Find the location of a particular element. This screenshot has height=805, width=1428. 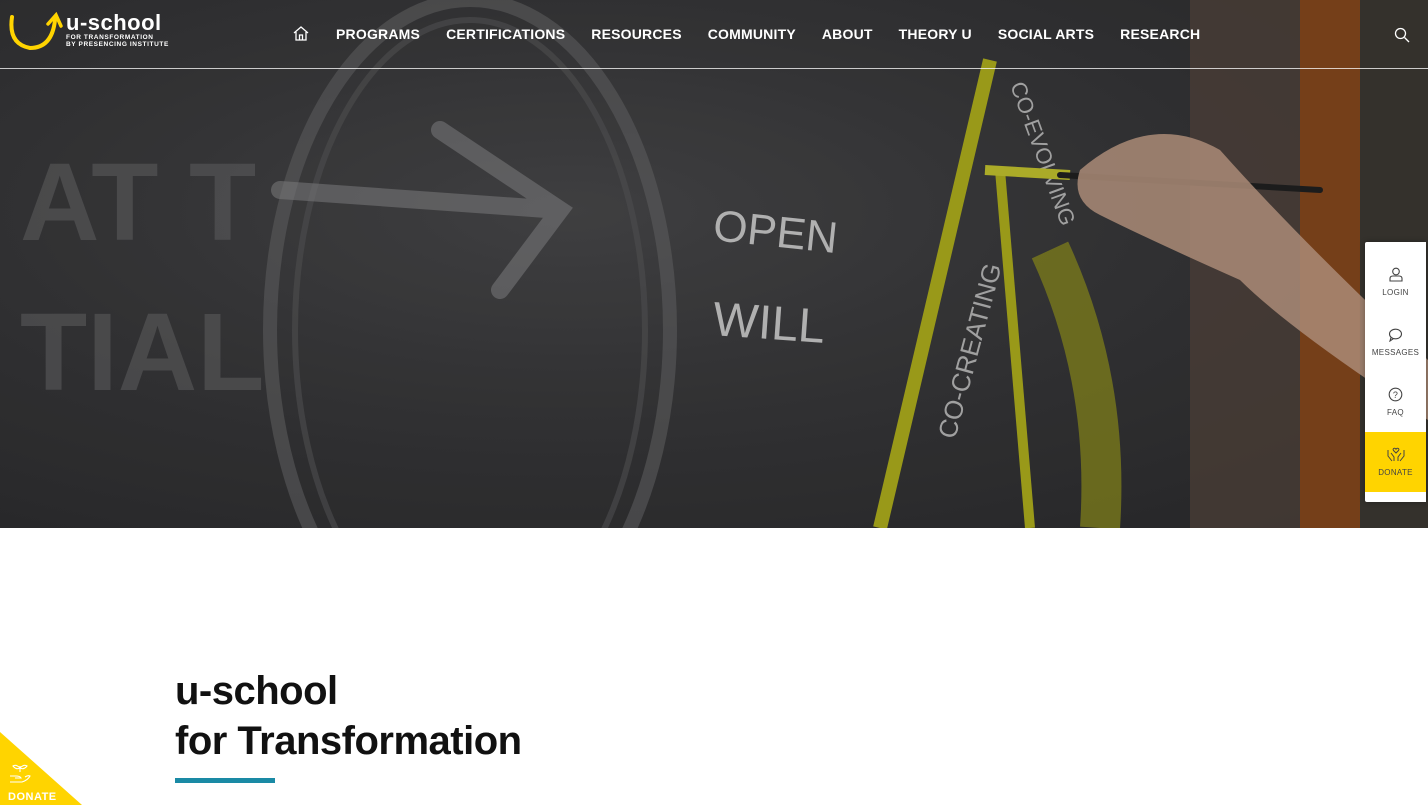

messages-button: MESSAGES is located at coordinates (1395, 342).